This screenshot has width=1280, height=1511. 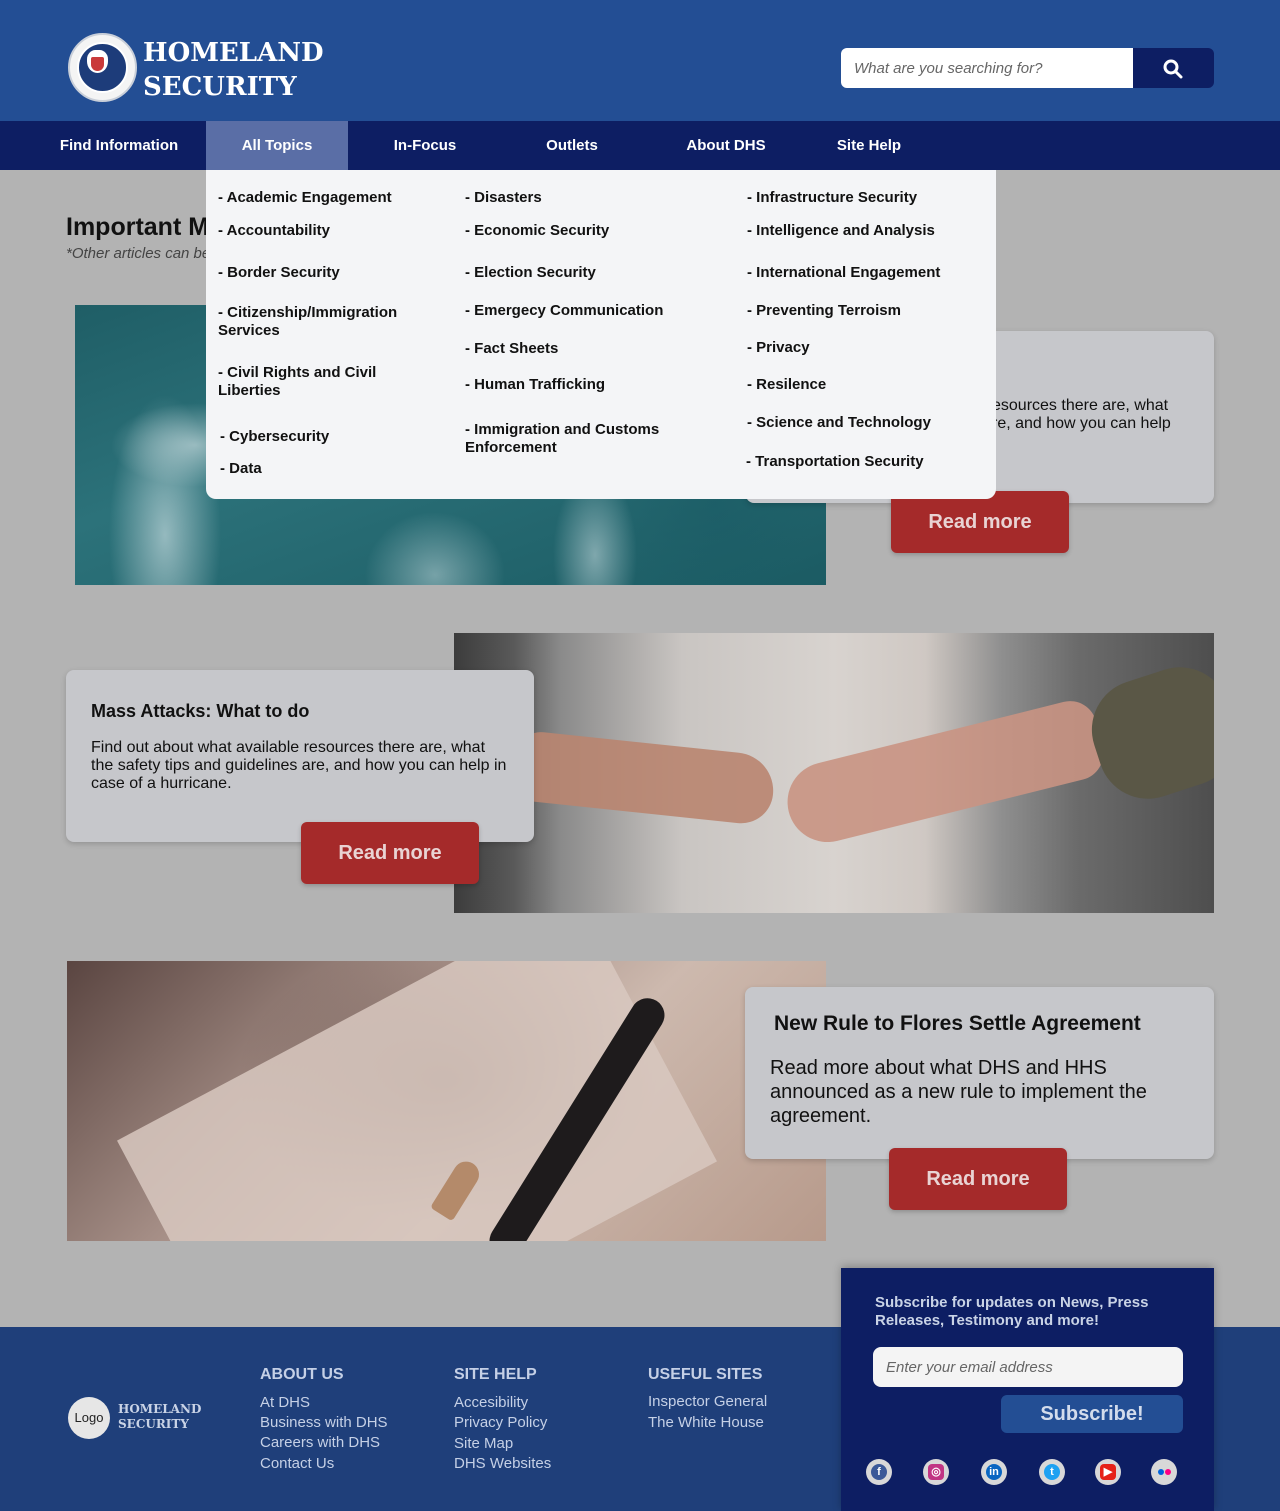 I want to click on dropdown-item: - Infrastructure Security, so click(x=832, y=198).